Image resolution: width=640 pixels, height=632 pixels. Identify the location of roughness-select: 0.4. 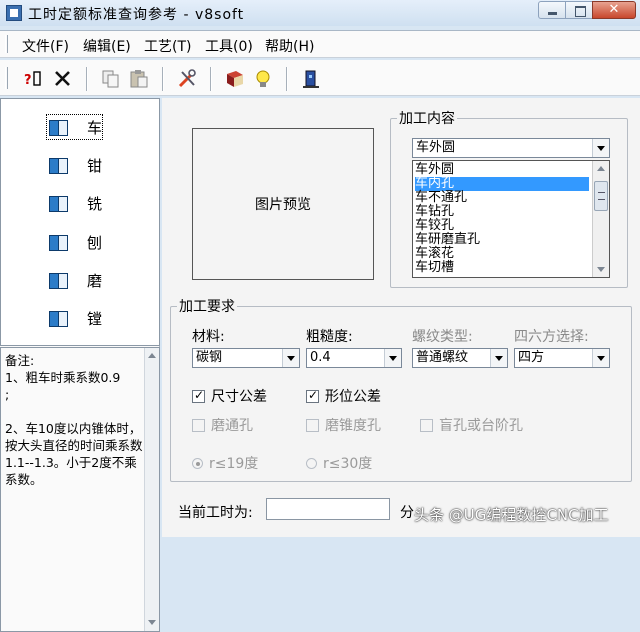
(354, 358).